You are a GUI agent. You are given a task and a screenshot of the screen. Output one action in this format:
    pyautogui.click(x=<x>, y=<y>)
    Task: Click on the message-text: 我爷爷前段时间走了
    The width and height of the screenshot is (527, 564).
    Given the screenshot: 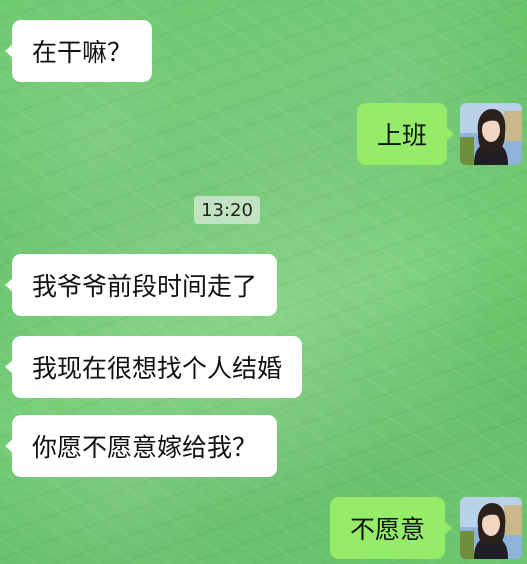 What is the action you would take?
    pyautogui.click(x=145, y=286)
    